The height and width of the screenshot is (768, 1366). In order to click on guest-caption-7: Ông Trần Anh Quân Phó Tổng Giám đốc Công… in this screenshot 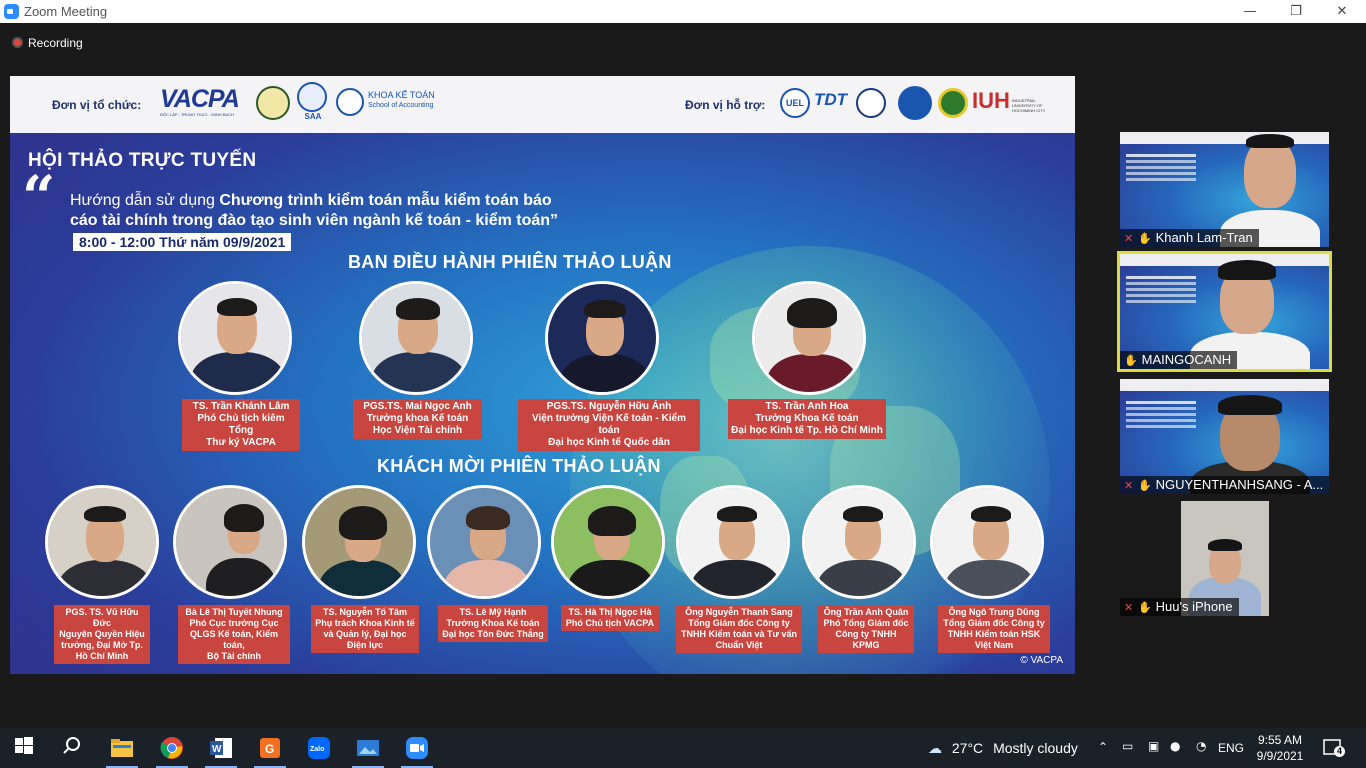, I will do `click(866, 629)`.